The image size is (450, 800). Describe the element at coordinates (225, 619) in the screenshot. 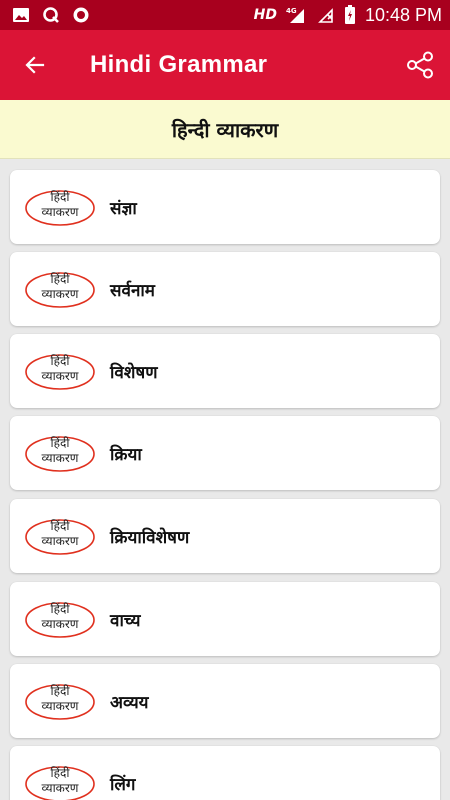

I see `list-item: हिंदी व्याकरण वाच्य` at that location.